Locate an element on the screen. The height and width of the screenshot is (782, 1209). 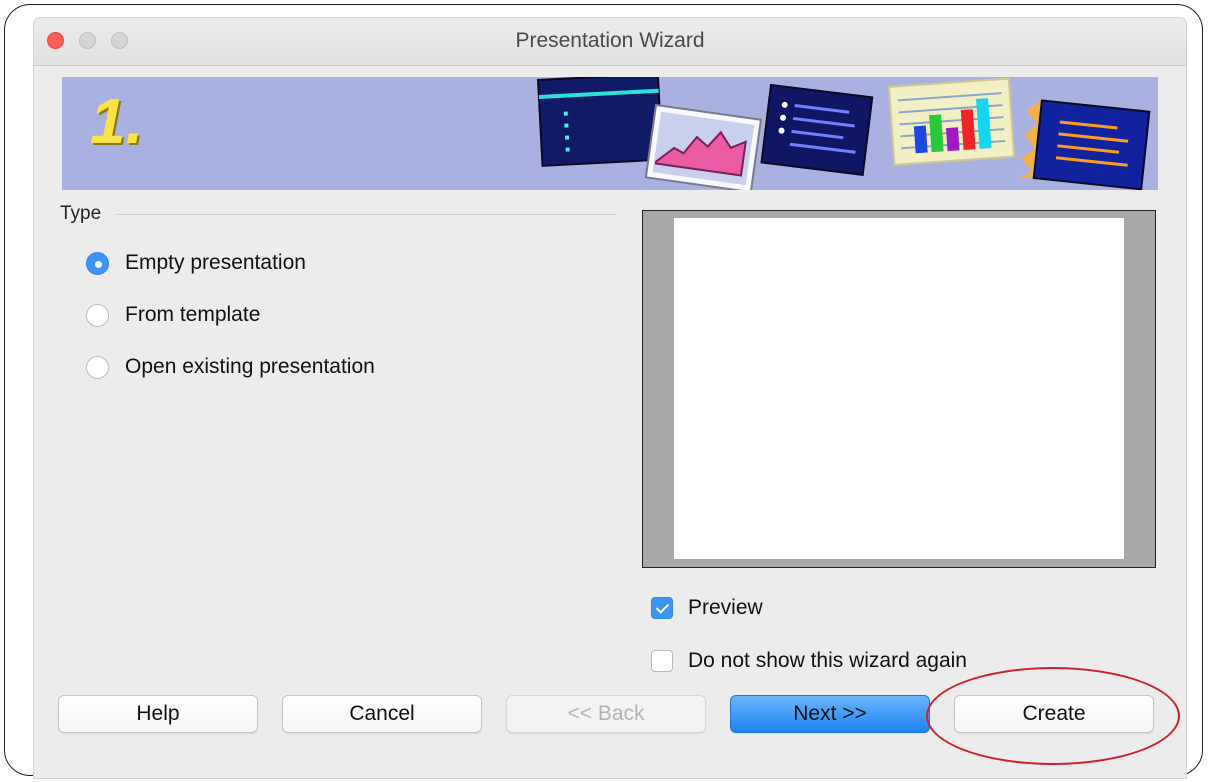
do-not-show-checkbox-row: Do not show this wizard again is located at coordinates (809, 661).